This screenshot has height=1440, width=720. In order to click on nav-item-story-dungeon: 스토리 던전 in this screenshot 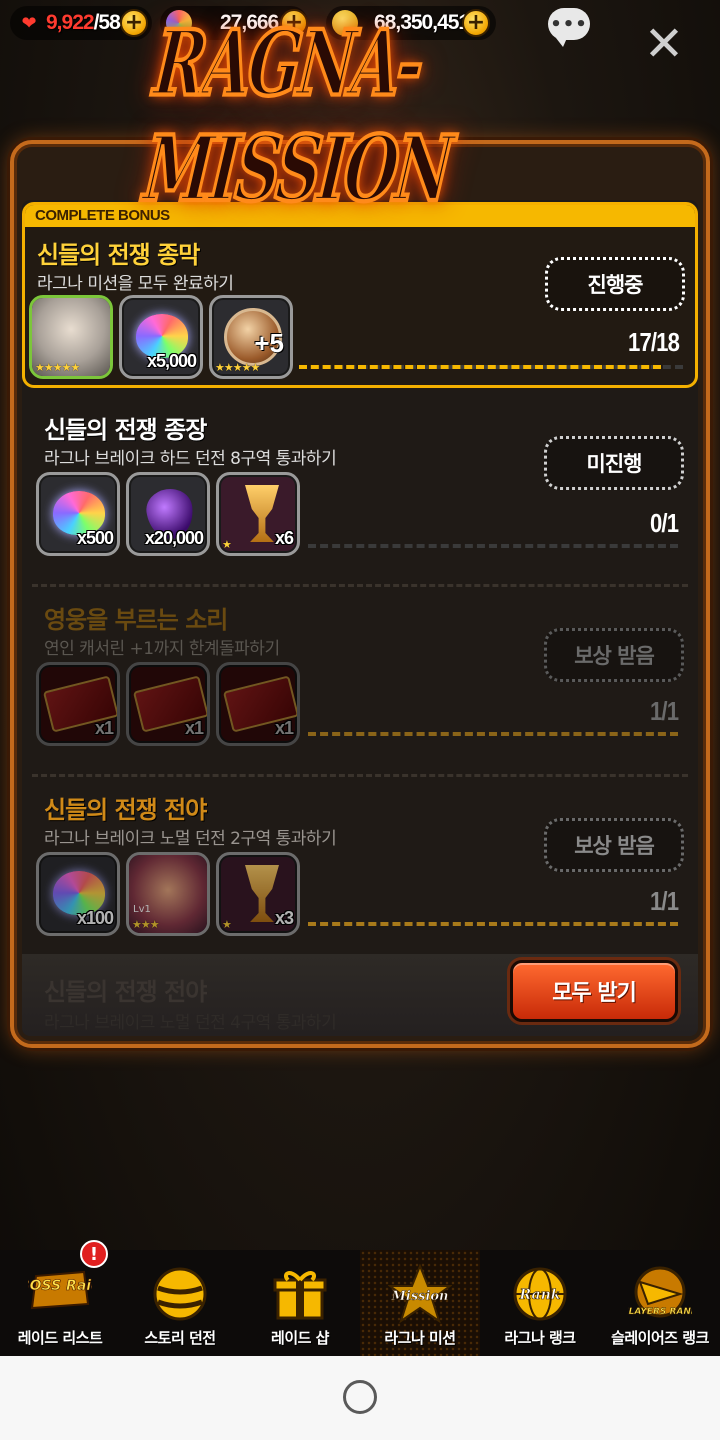, I will do `click(180, 1303)`.